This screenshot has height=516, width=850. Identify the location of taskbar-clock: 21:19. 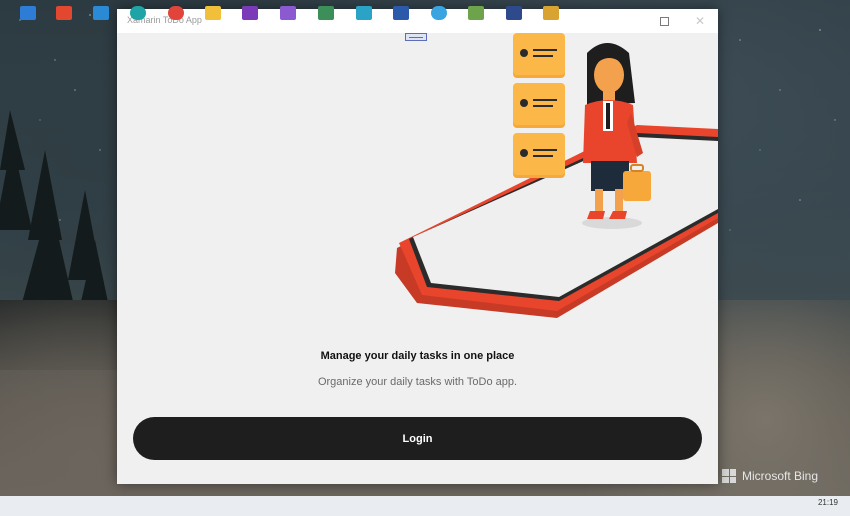
(828, 502).